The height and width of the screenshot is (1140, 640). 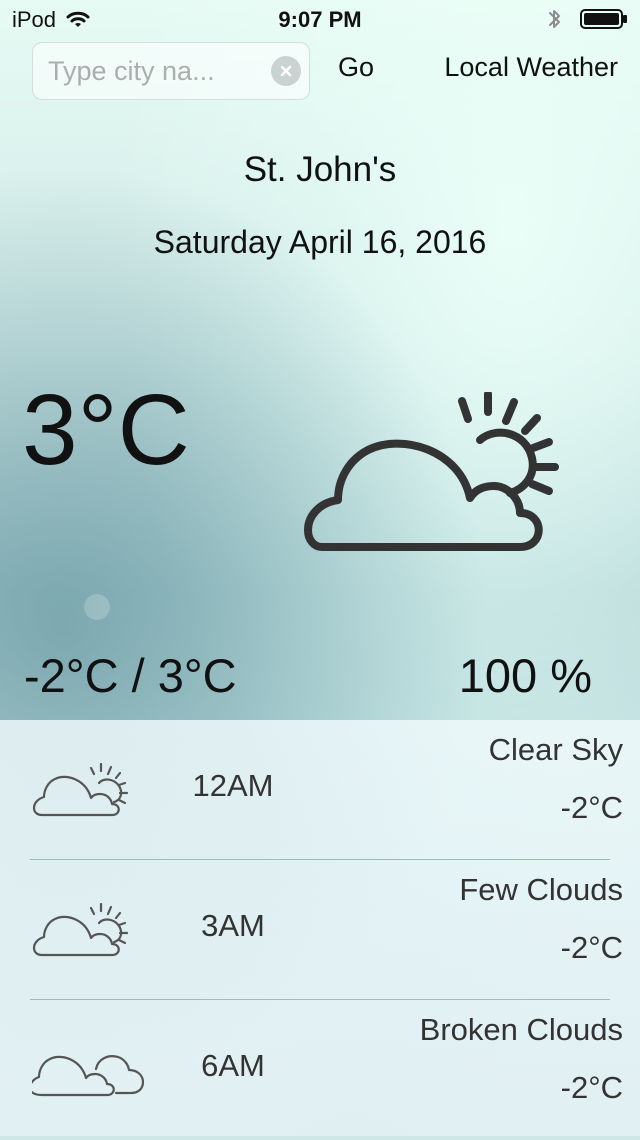 I want to click on forecast-row: 12AM Clear Sky -2°C, so click(x=326, y=790).